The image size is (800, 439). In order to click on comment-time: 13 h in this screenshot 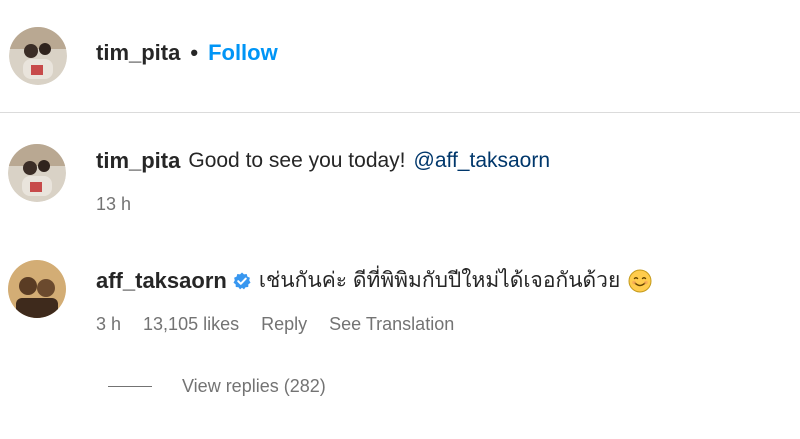, I will do `click(114, 204)`.